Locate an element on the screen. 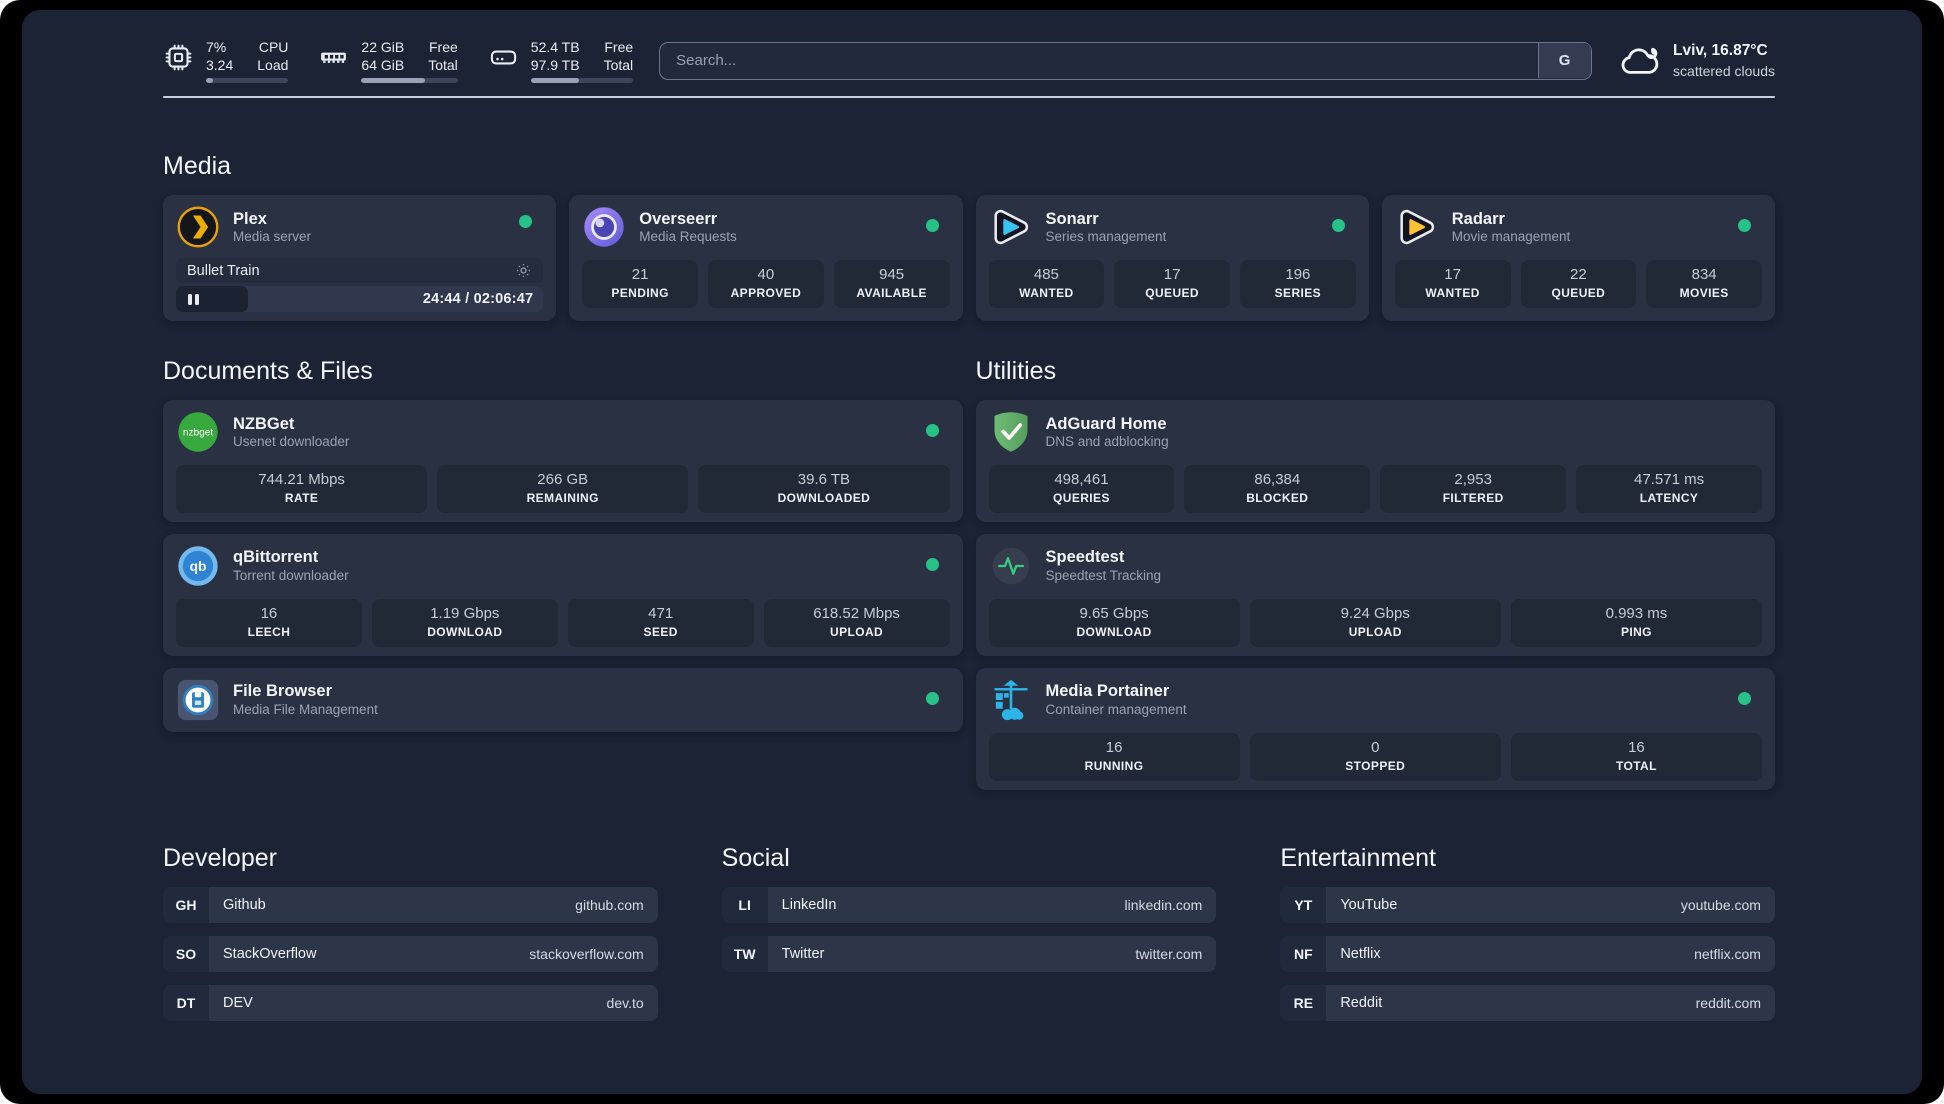 The image size is (1944, 1104). link-stackoverflow: SO StackOverflow stackoverflow.com is located at coordinates (410, 953).